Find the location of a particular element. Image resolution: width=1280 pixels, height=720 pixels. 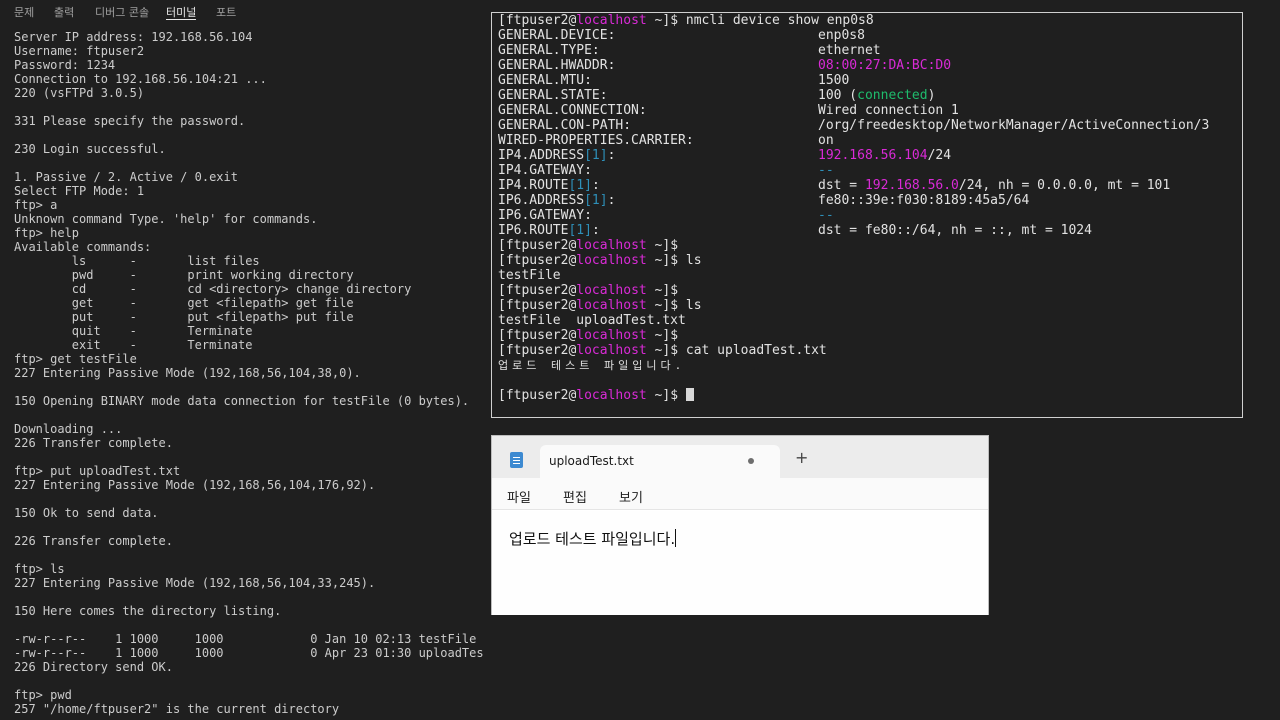

terminal-cursor is located at coordinates (689, 394).